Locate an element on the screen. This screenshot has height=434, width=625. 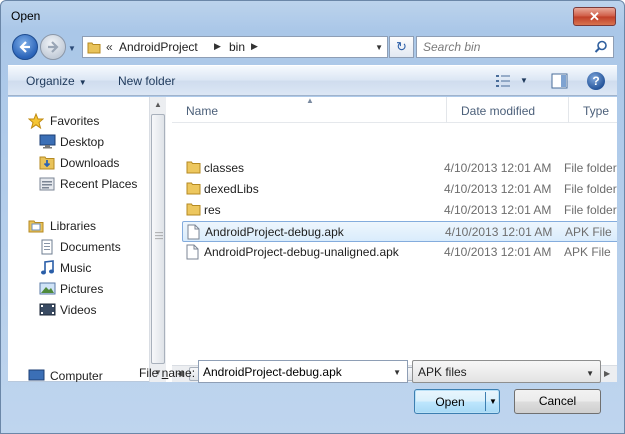
file-name: AndroidProject-debug-unaligned.apk is located at coordinates (301, 252).